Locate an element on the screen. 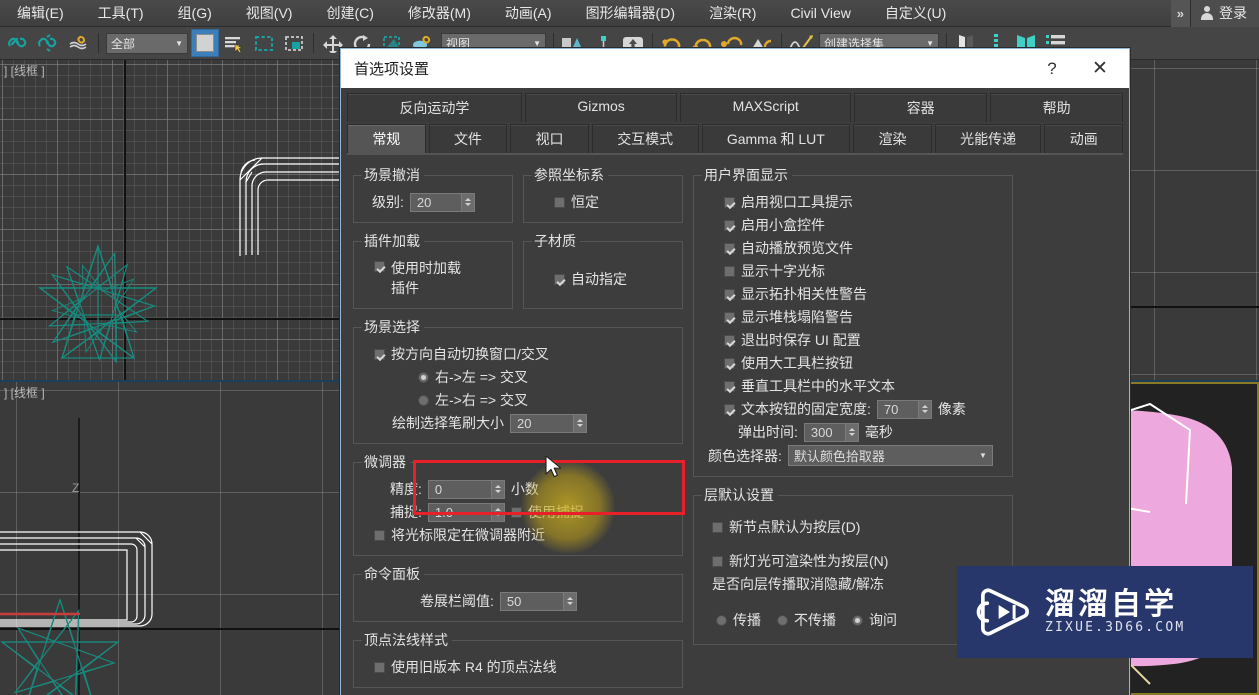  flyout-time-spinner: 300 is located at coordinates (831, 432).